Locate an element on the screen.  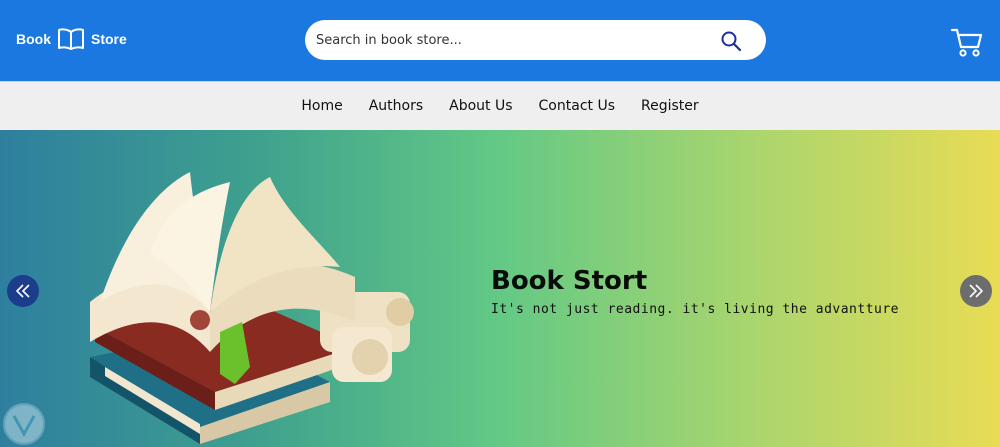
carousel-prev-button is located at coordinates (23, 291).